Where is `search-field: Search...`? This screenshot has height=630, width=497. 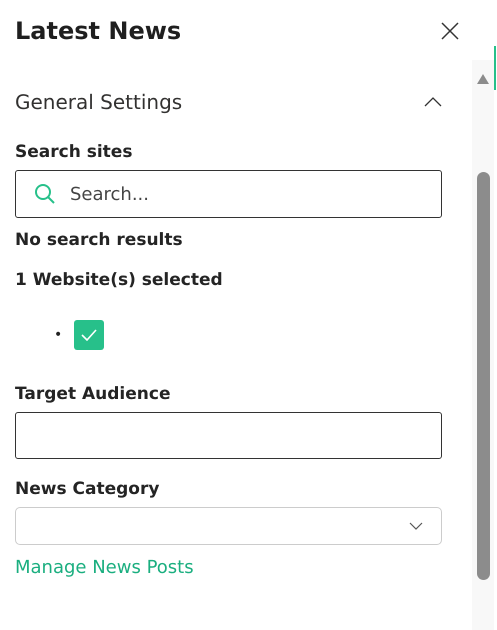
search-field: Search... is located at coordinates (228, 194).